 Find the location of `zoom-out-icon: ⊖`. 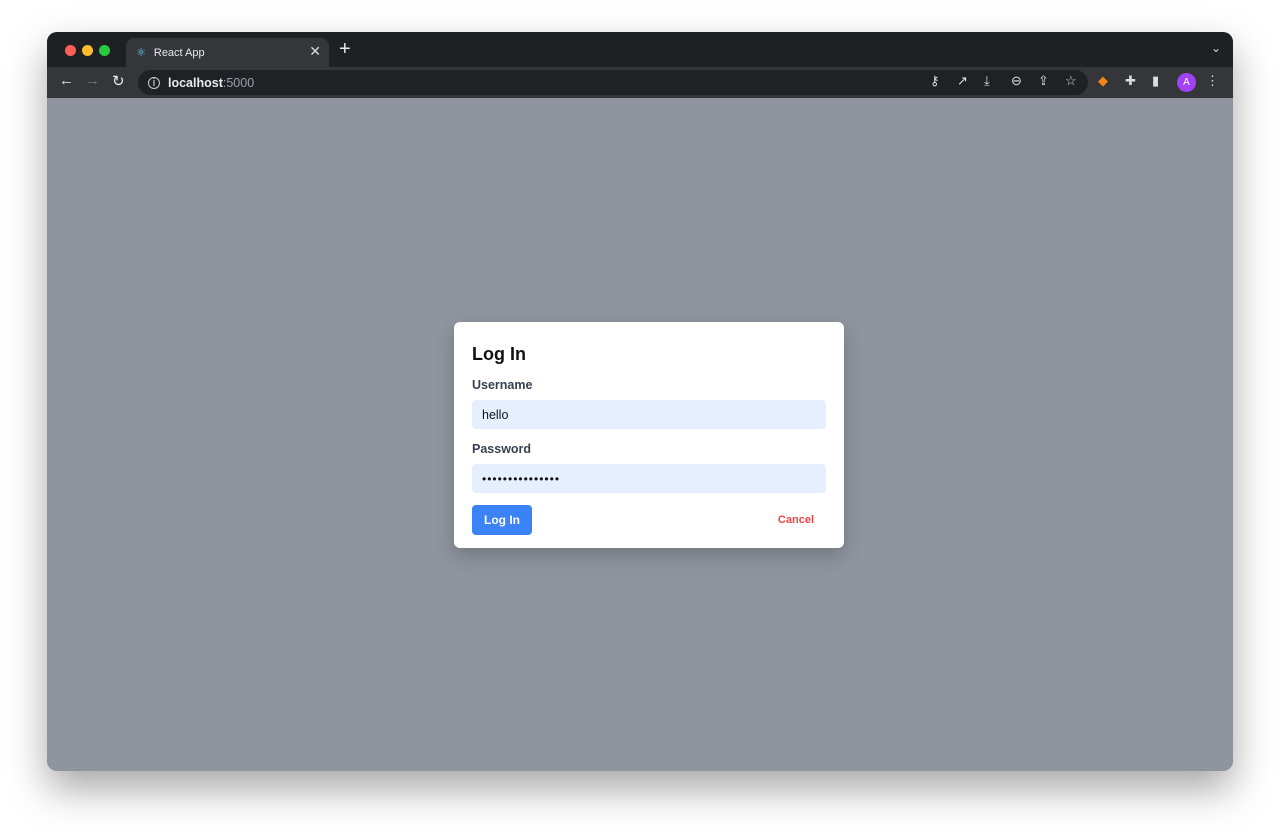

zoom-out-icon: ⊖ is located at coordinates (1016, 81).